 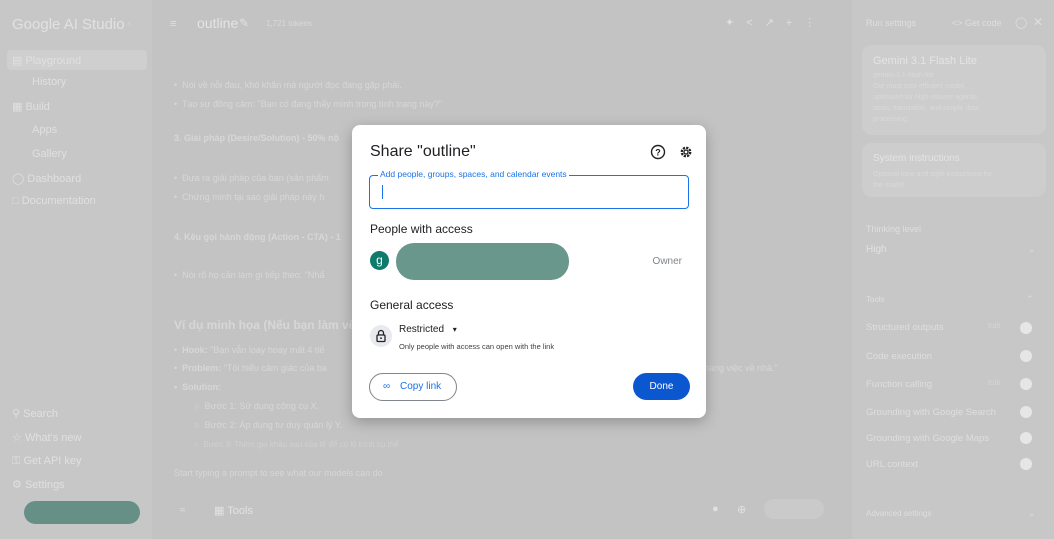 What do you see at coordinates (667, 261) in the screenshot?
I see `owner-role-label: Owner` at bounding box center [667, 261].